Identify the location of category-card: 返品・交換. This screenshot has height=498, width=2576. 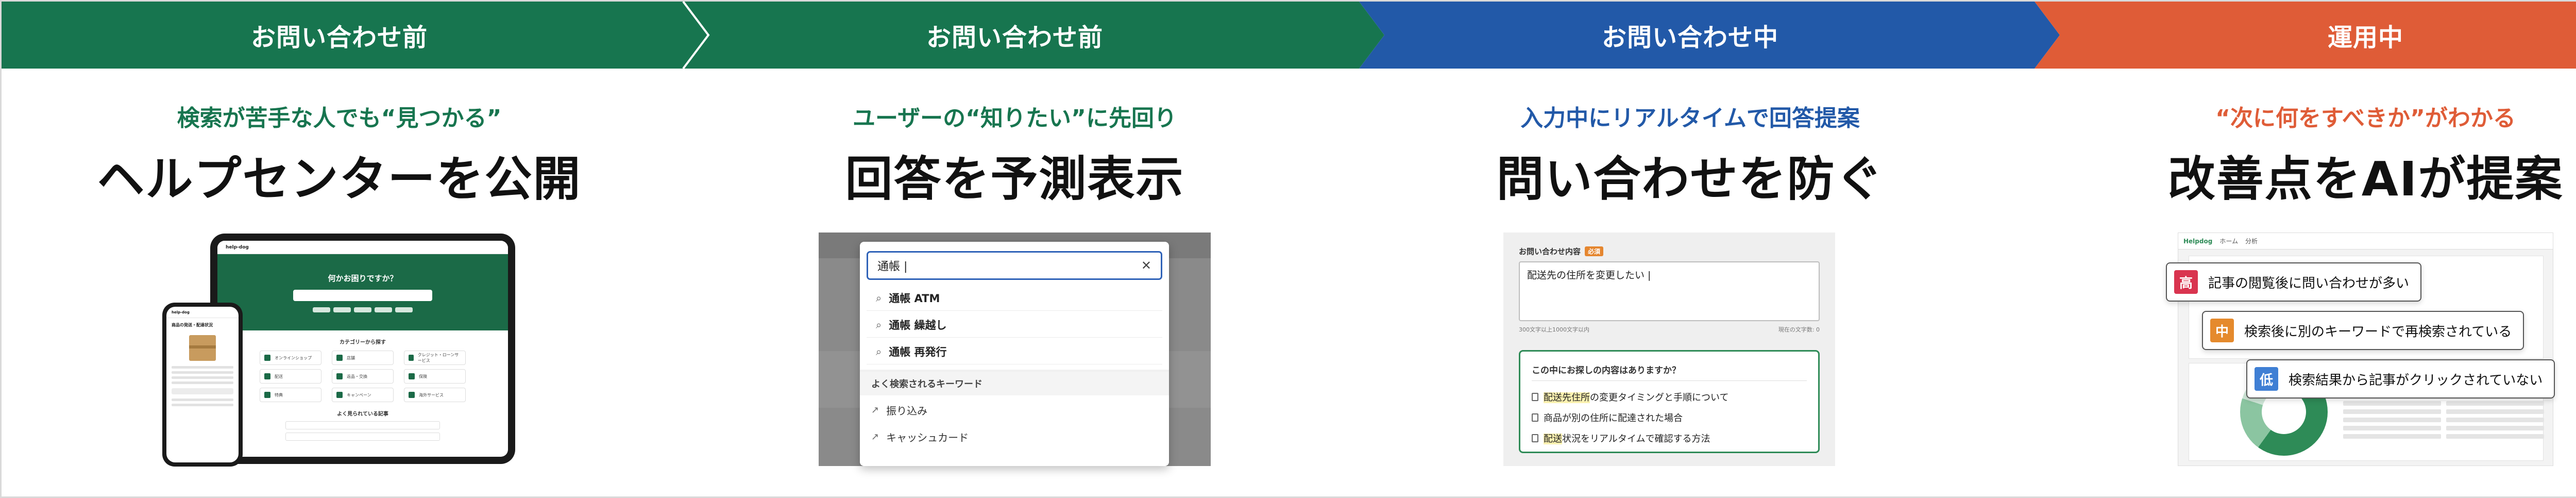
(363, 376).